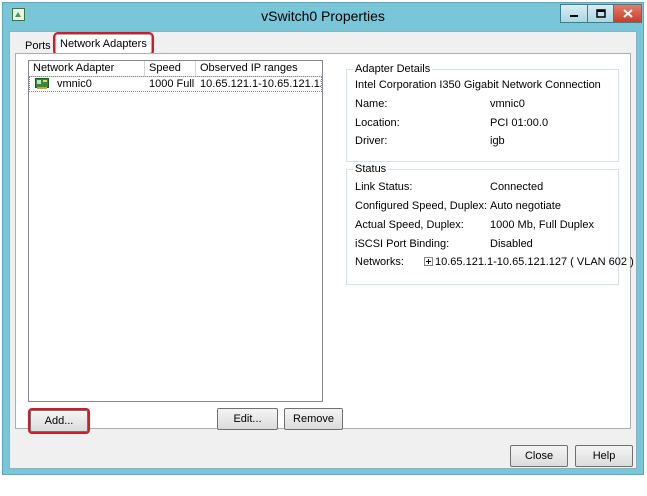  What do you see at coordinates (409, 225) in the screenshot?
I see `actual-speed-label: Actual Speed, Duplex:` at bounding box center [409, 225].